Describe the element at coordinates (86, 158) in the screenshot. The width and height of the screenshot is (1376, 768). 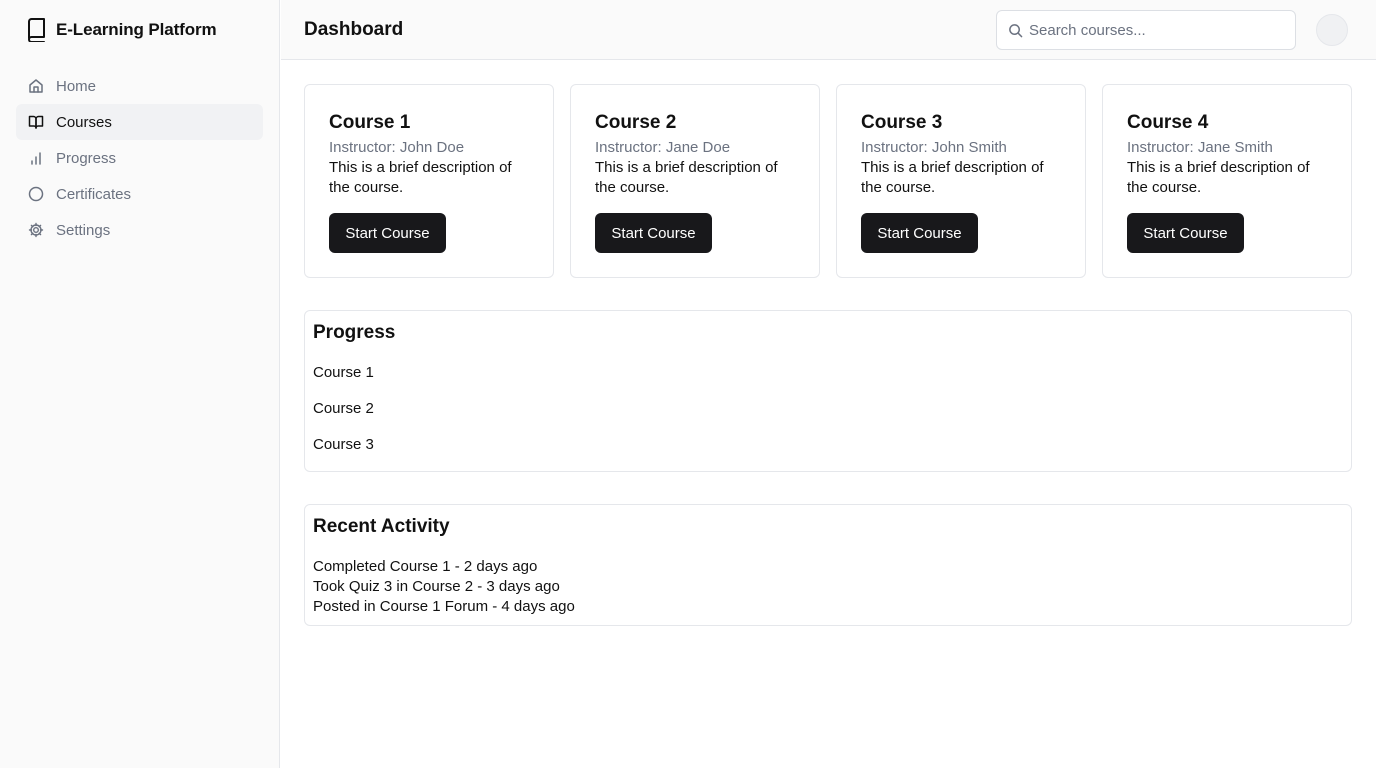
I see `sidebar-item-label: Progress` at that location.